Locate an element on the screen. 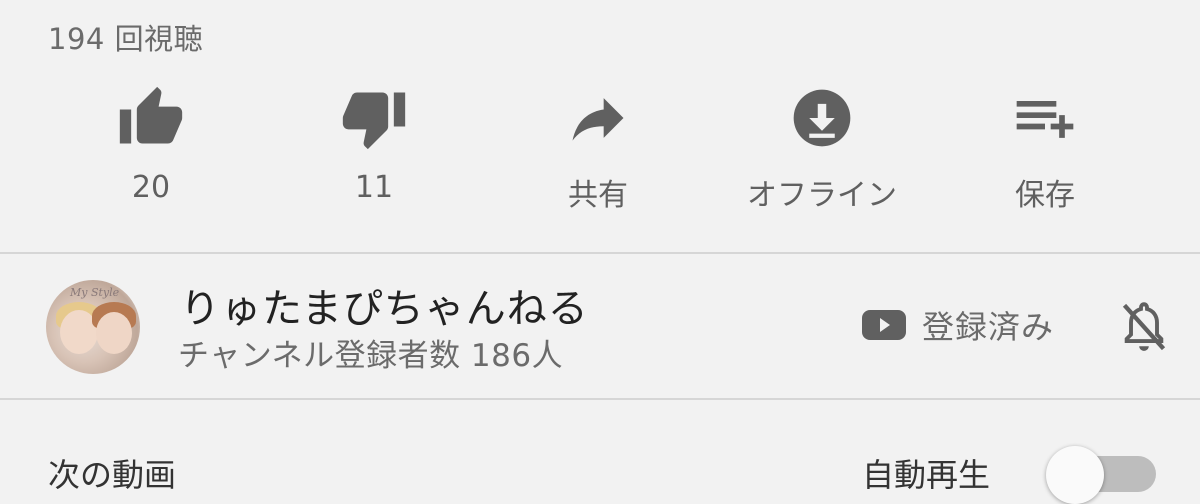 The height and width of the screenshot is (504, 1200). save-button: 保存 is located at coordinates (1045, 152).